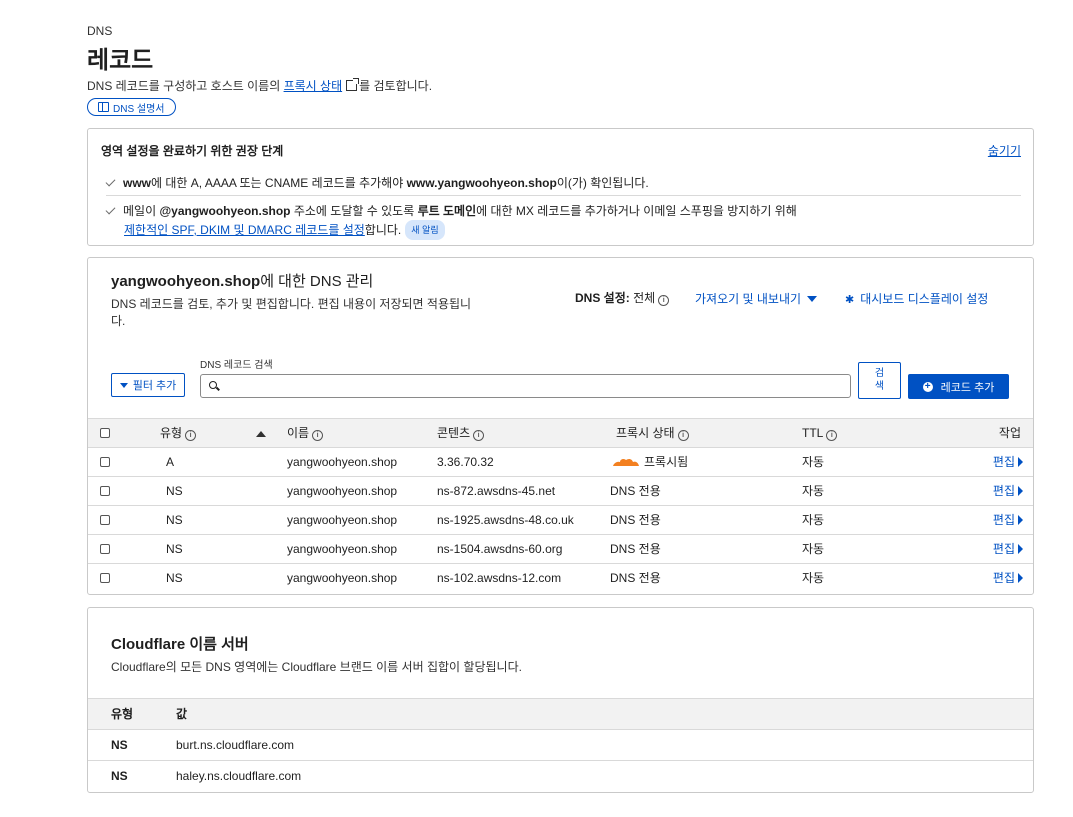 Image resolution: width=1073 pixels, height=817 pixels. What do you see at coordinates (813, 433) in the screenshot?
I see `col-ttl-label: TTL` at bounding box center [813, 433].